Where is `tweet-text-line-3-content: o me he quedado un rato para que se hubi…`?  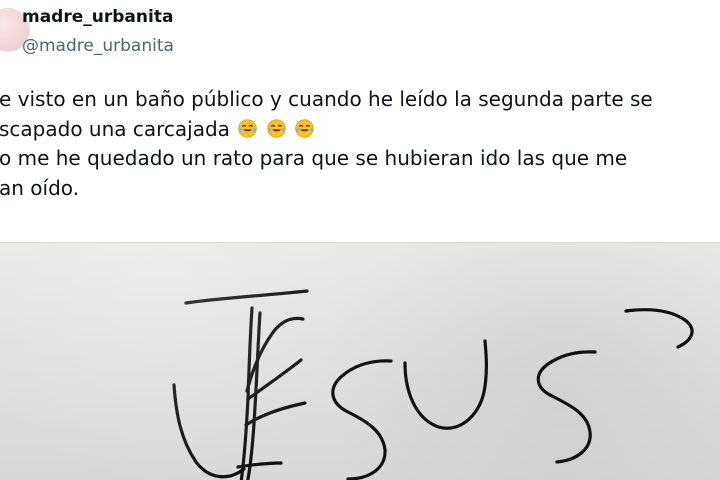
tweet-text-line-3-content: o me he quedado un rato para que se hubi… is located at coordinates (314, 158).